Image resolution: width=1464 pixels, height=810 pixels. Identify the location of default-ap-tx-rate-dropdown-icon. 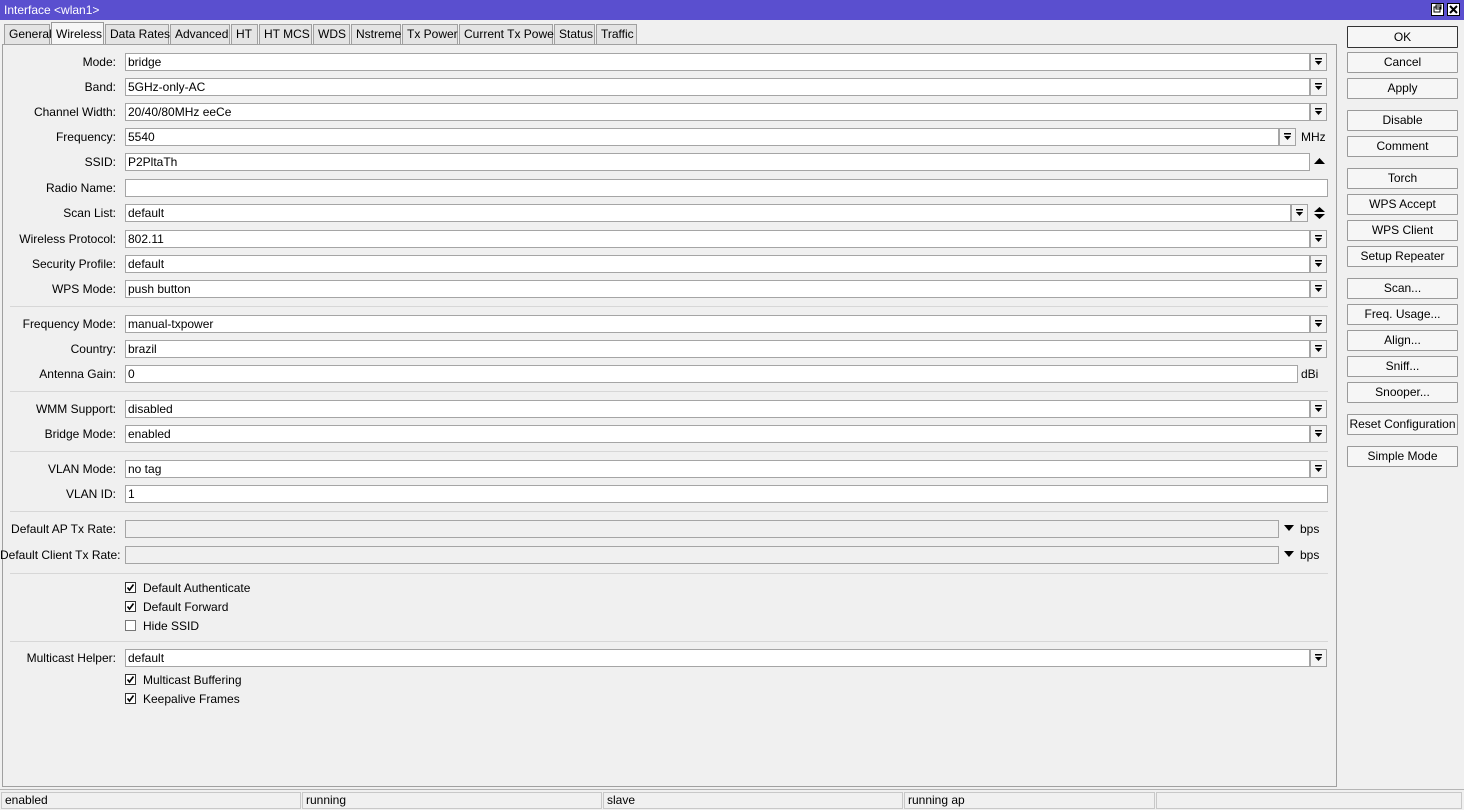
(1289, 528).